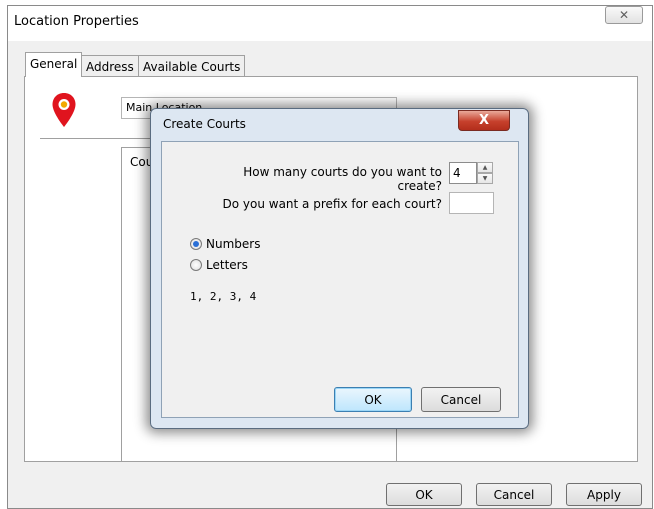  I want to click on tab-available-courts: Available Courts, so click(192, 65).